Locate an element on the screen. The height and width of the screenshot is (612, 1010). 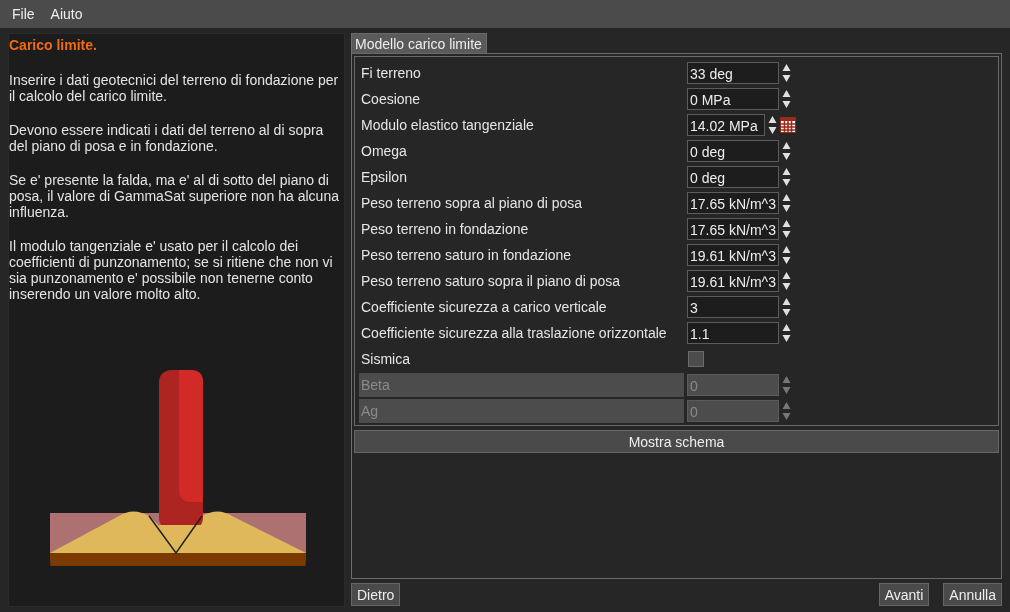
number-input: 14.02 MPa is located at coordinates (726, 125).